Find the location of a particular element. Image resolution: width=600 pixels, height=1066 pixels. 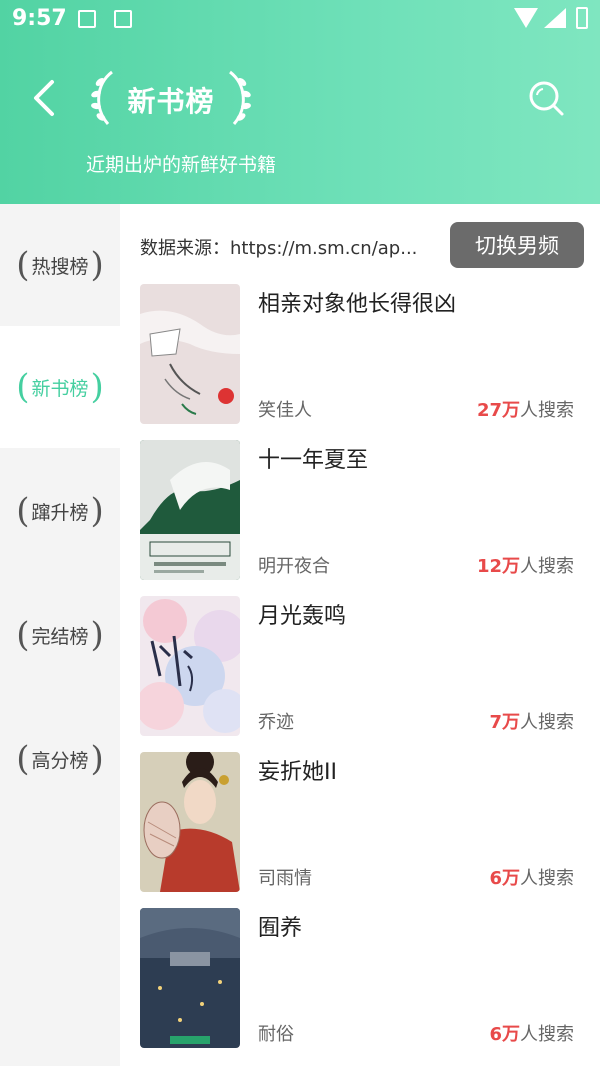

book-item: 十一年夏至 明开夜合 12万人搜索 is located at coordinates (360, 511).